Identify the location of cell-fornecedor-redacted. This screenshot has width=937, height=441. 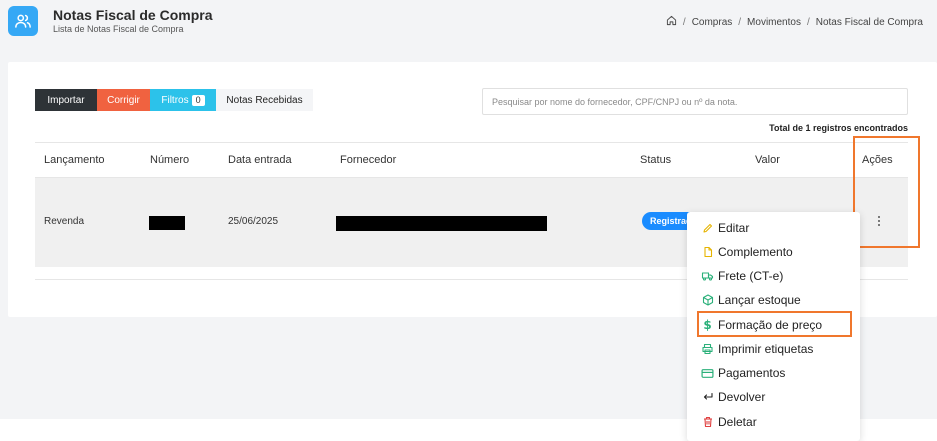
(441, 223).